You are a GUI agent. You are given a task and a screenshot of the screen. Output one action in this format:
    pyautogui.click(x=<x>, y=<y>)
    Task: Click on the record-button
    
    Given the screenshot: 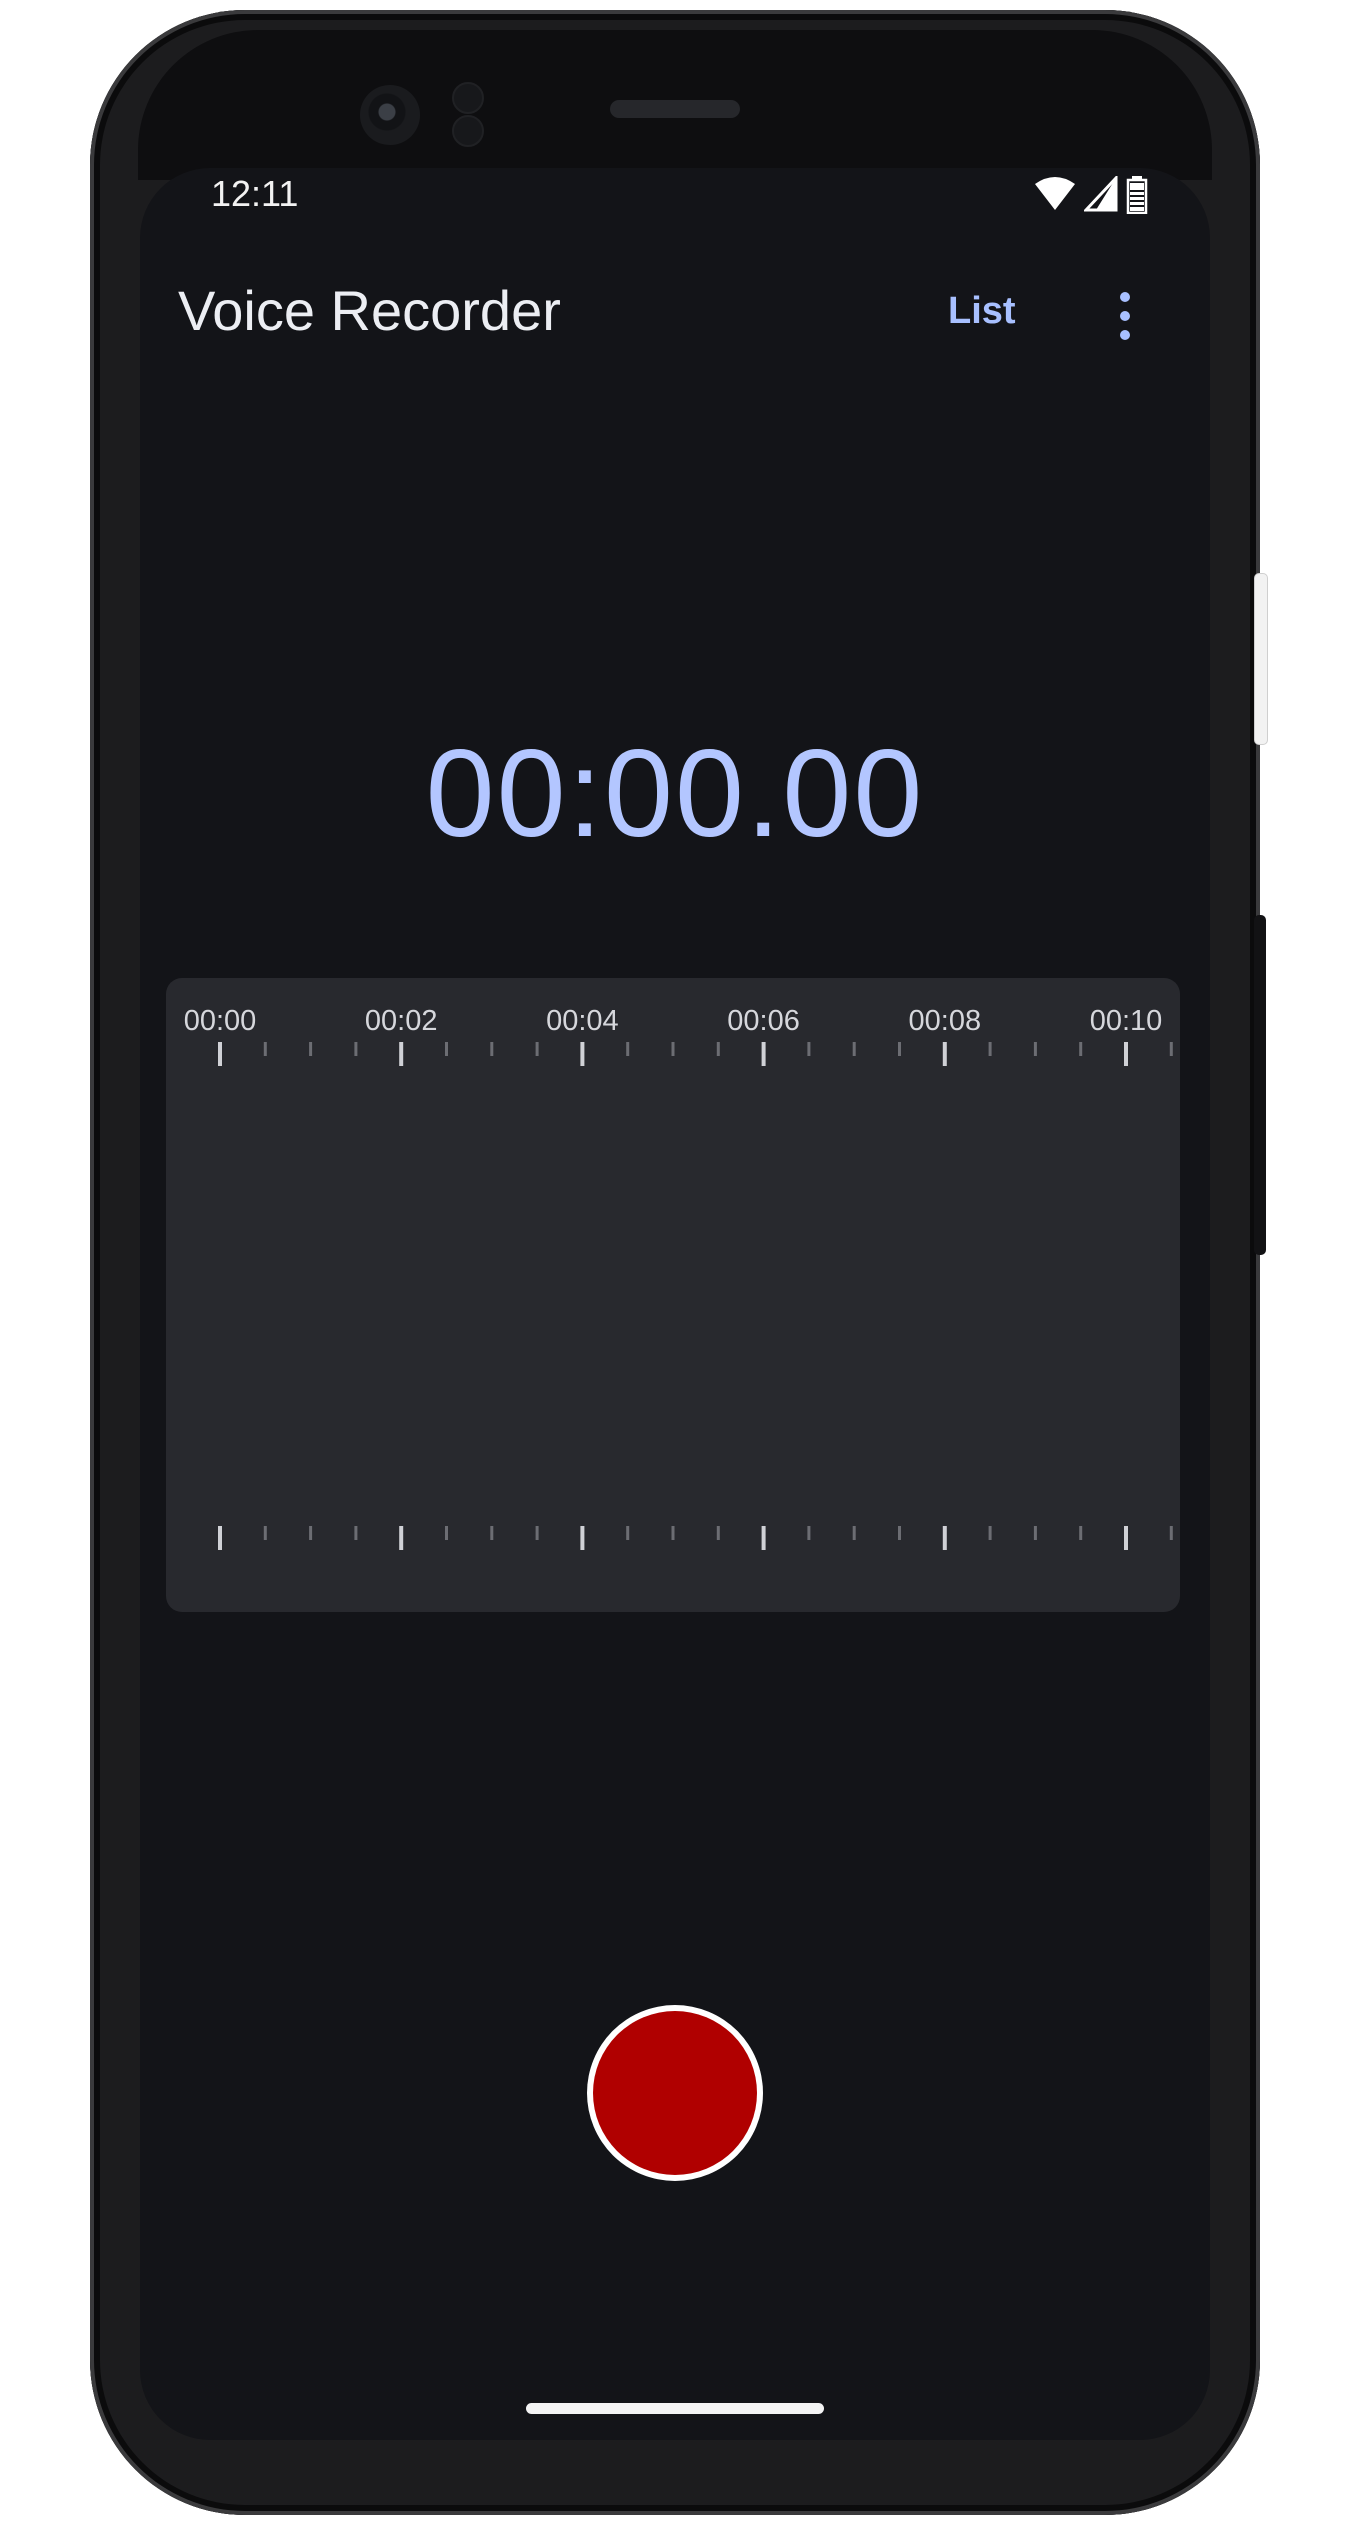 What is the action you would take?
    pyautogui.click(x=675, y=2093)
    